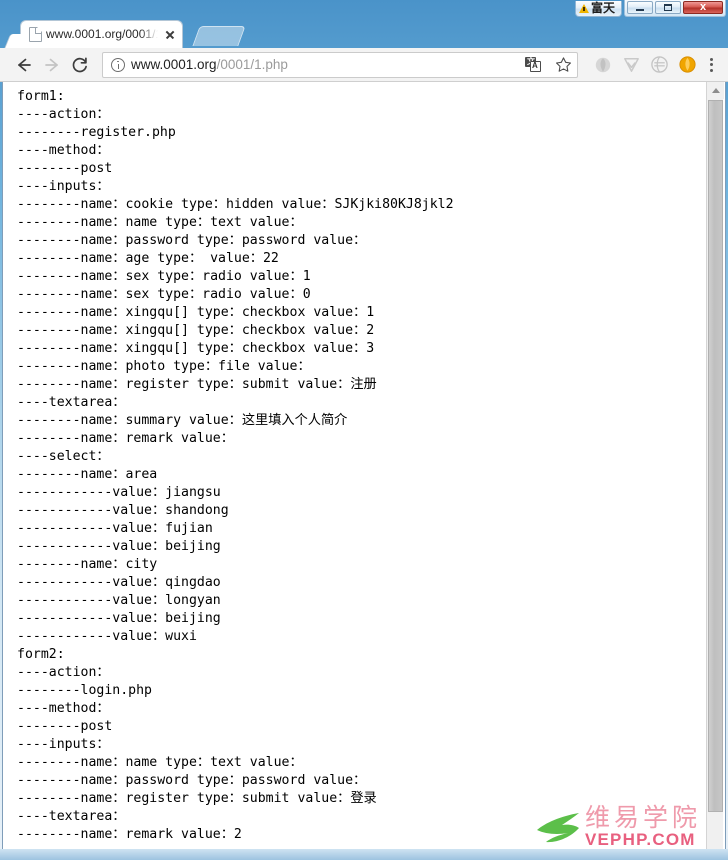  What do you see at coordinates (715, 456) in the screenshot?
I see `scrollbar-thumb` at bounding box center [715, 456].